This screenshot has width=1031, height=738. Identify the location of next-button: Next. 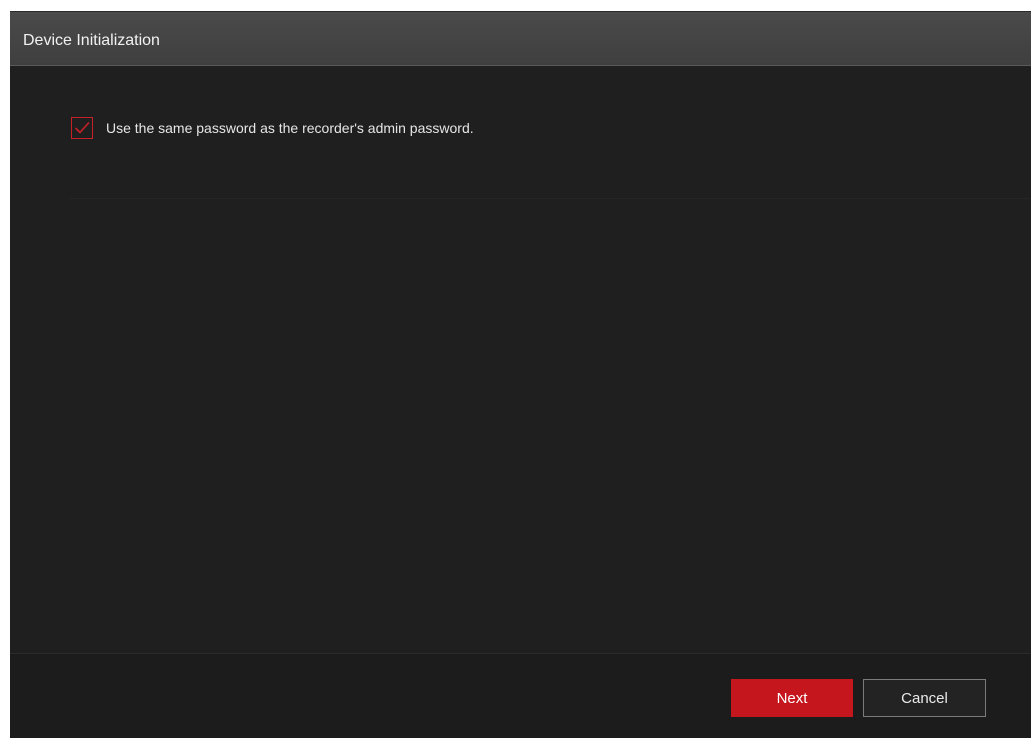
(792, 698).